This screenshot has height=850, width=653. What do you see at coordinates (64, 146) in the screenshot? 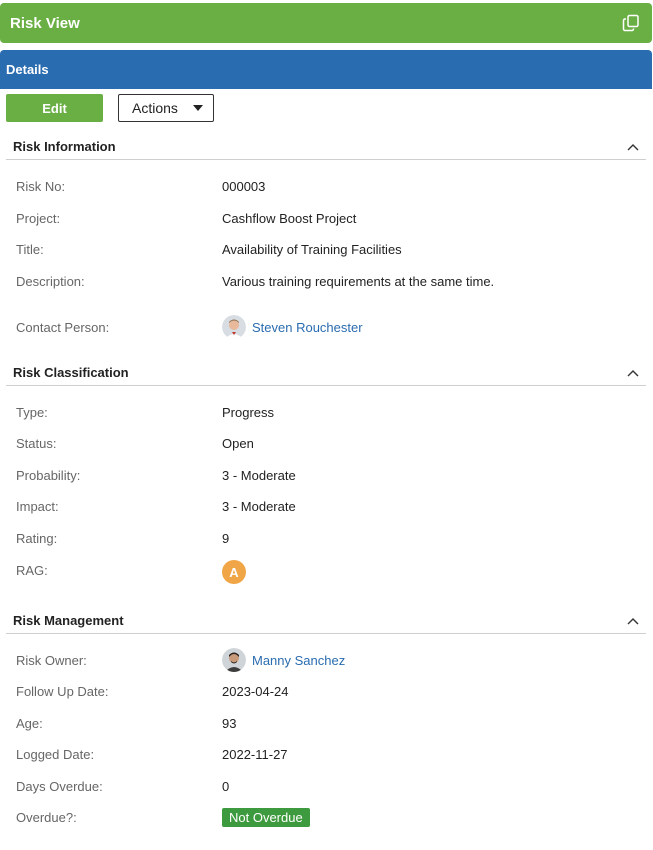
I see `section-title: Risk Information` at bounding box center [64, 146].